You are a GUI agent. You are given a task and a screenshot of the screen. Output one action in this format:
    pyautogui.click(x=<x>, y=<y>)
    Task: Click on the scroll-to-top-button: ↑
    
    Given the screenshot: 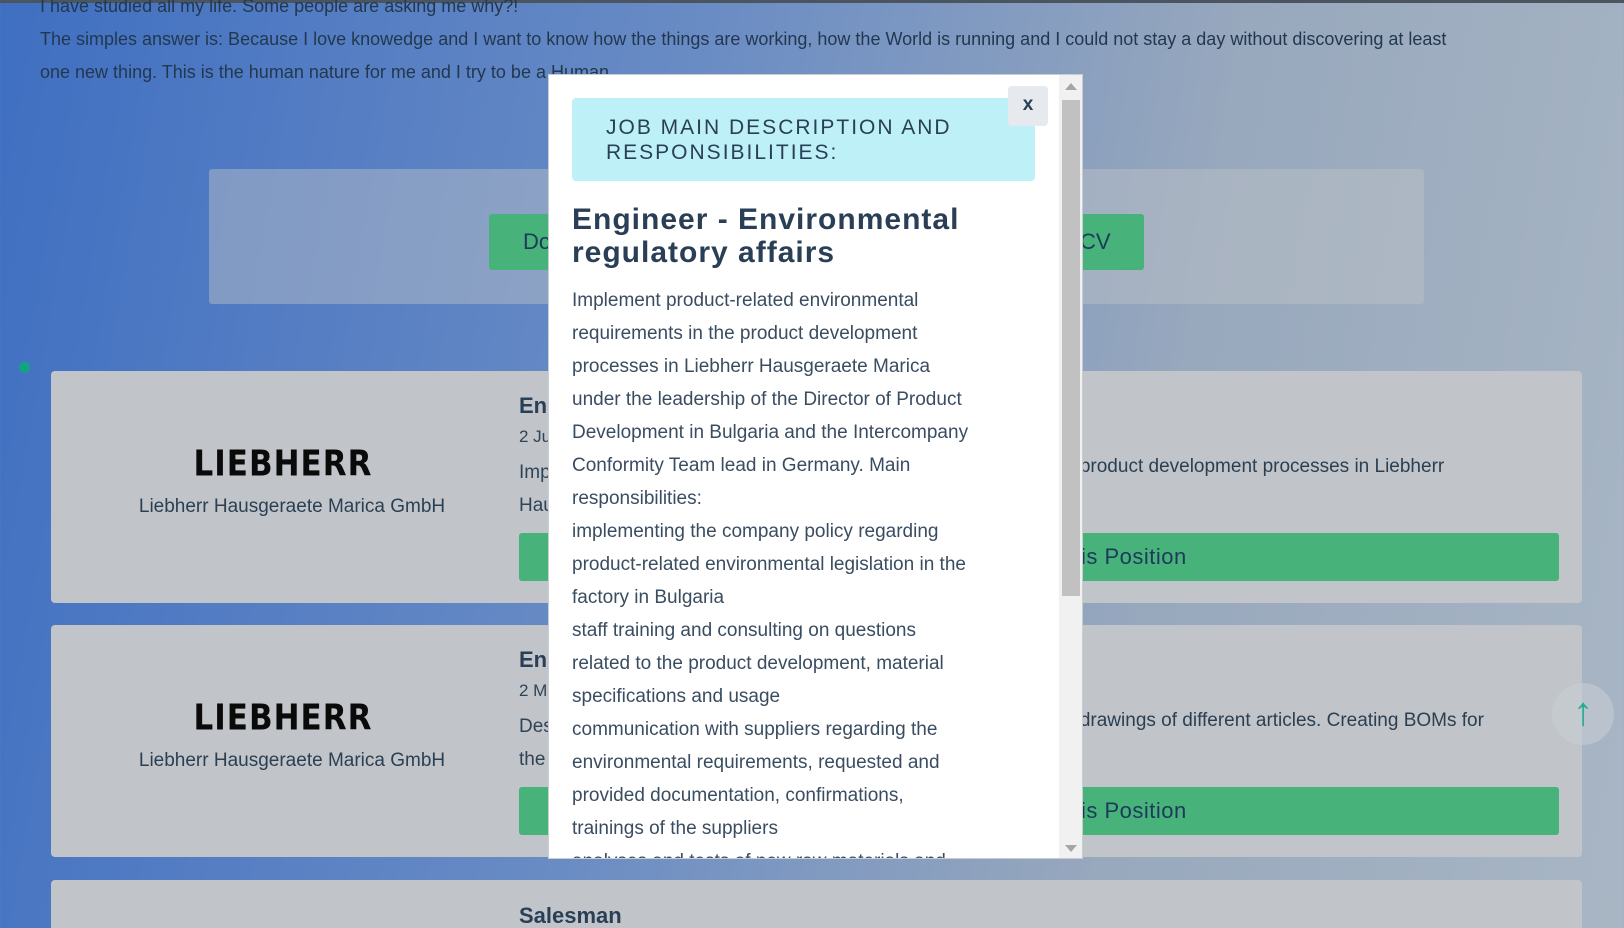 What is the action you would take?
    pyautogui.click(x=1583, y=714)
    